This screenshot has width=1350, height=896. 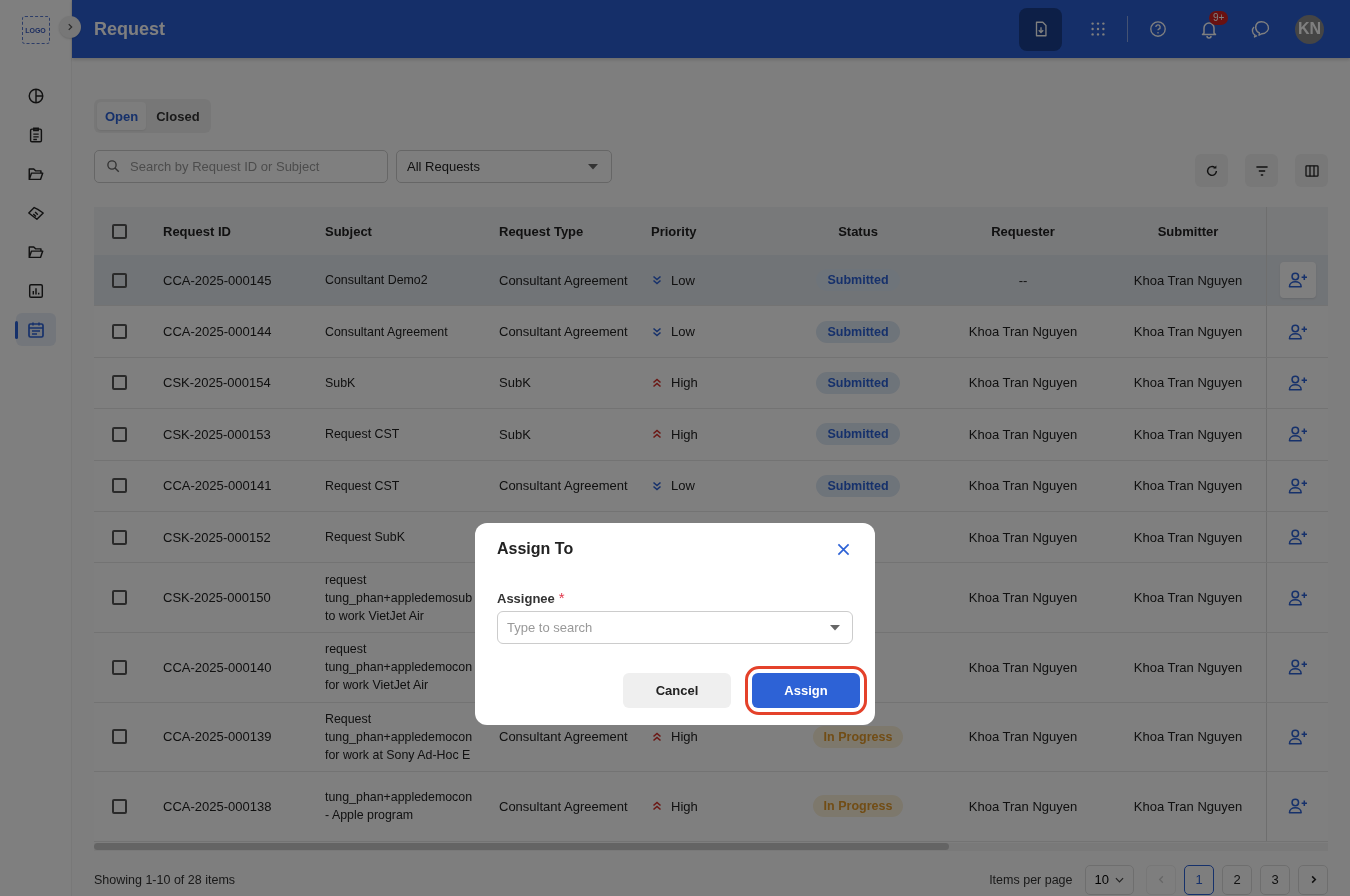 I want to click on page-button: 2, so click(x=1237, y=879).